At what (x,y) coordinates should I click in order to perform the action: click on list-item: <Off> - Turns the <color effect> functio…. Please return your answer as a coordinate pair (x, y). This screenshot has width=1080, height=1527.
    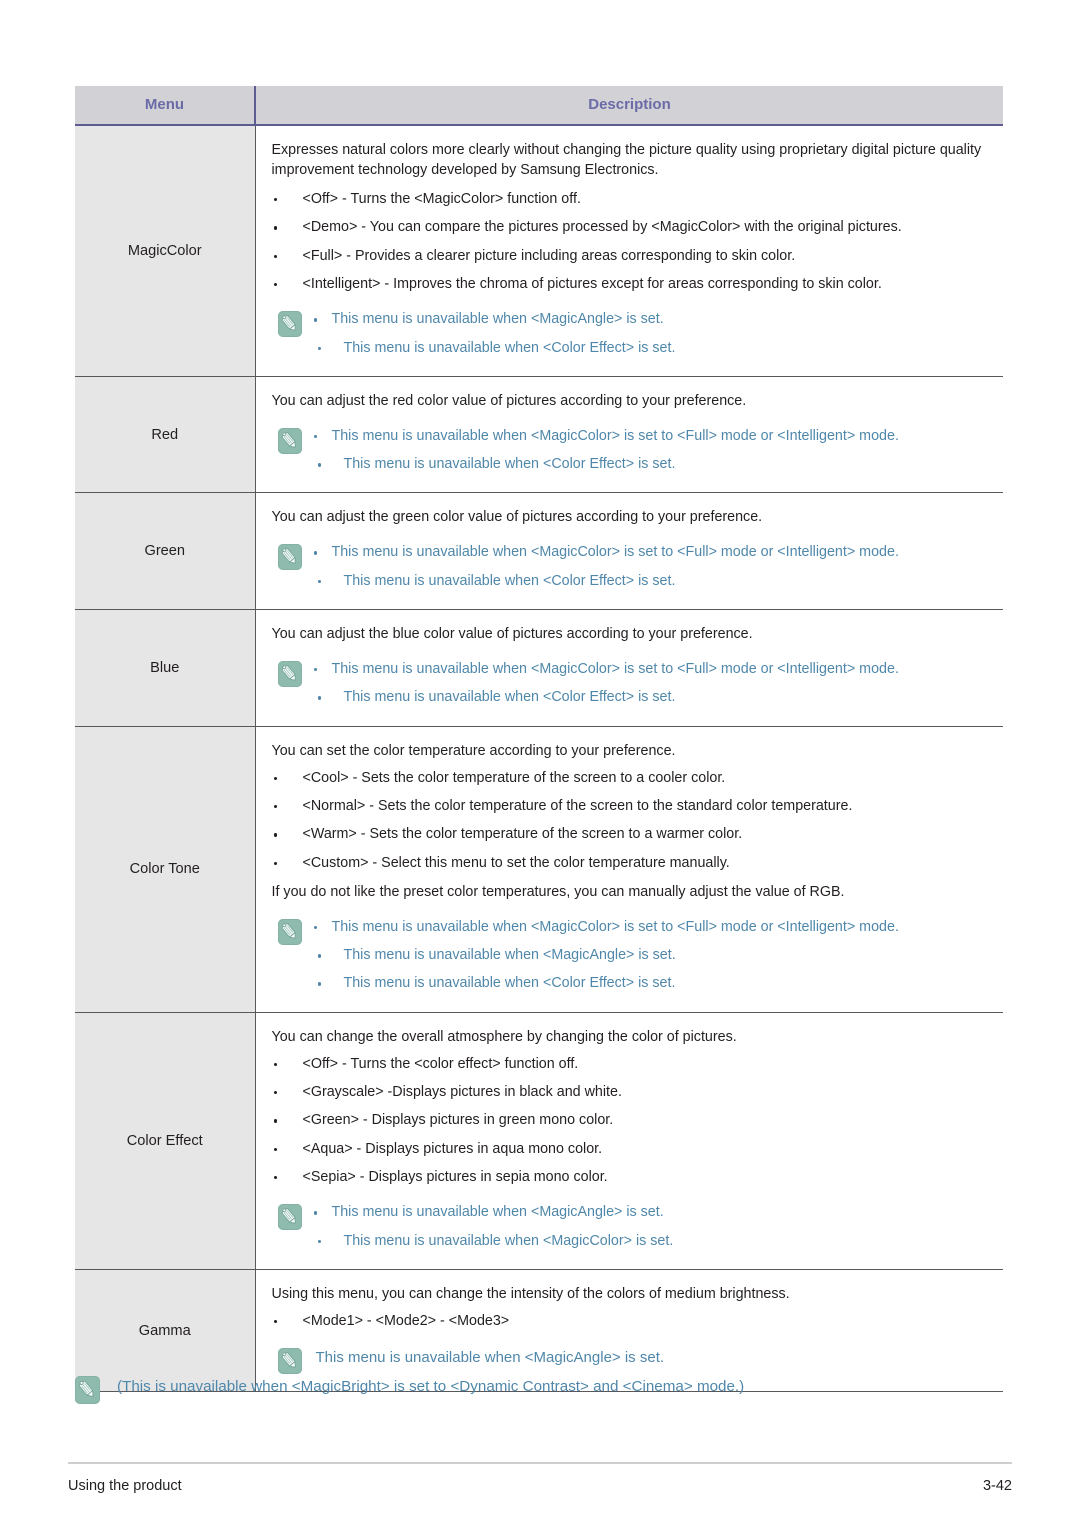
    Looking at the image, I should click on (634, 1064).